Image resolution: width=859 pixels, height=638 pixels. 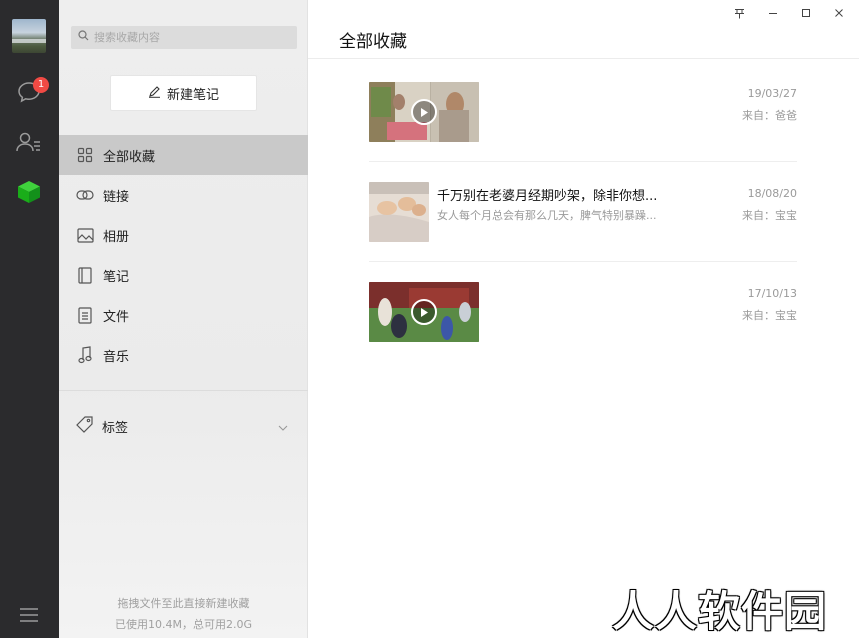 What do you see at coordinates (115, 428) in the screenshot?
I see `tags-label: 标签` at bounding box center [115, 428].